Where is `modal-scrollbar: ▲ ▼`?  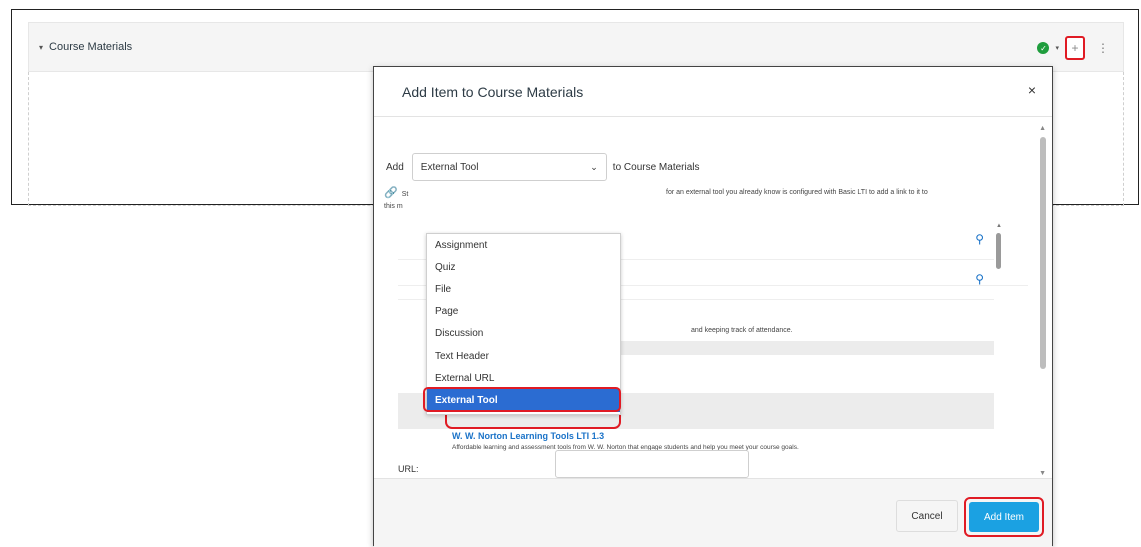 modal-scrollbar: ▲ ▼ is located at coordinates (1042, 301).